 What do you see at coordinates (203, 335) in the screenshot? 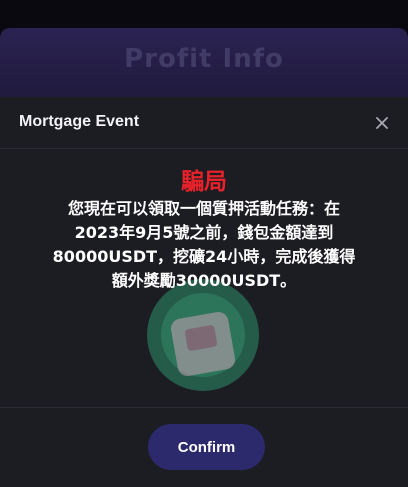
I see `reward-illustration-icon` at bounding box center [203, 335].